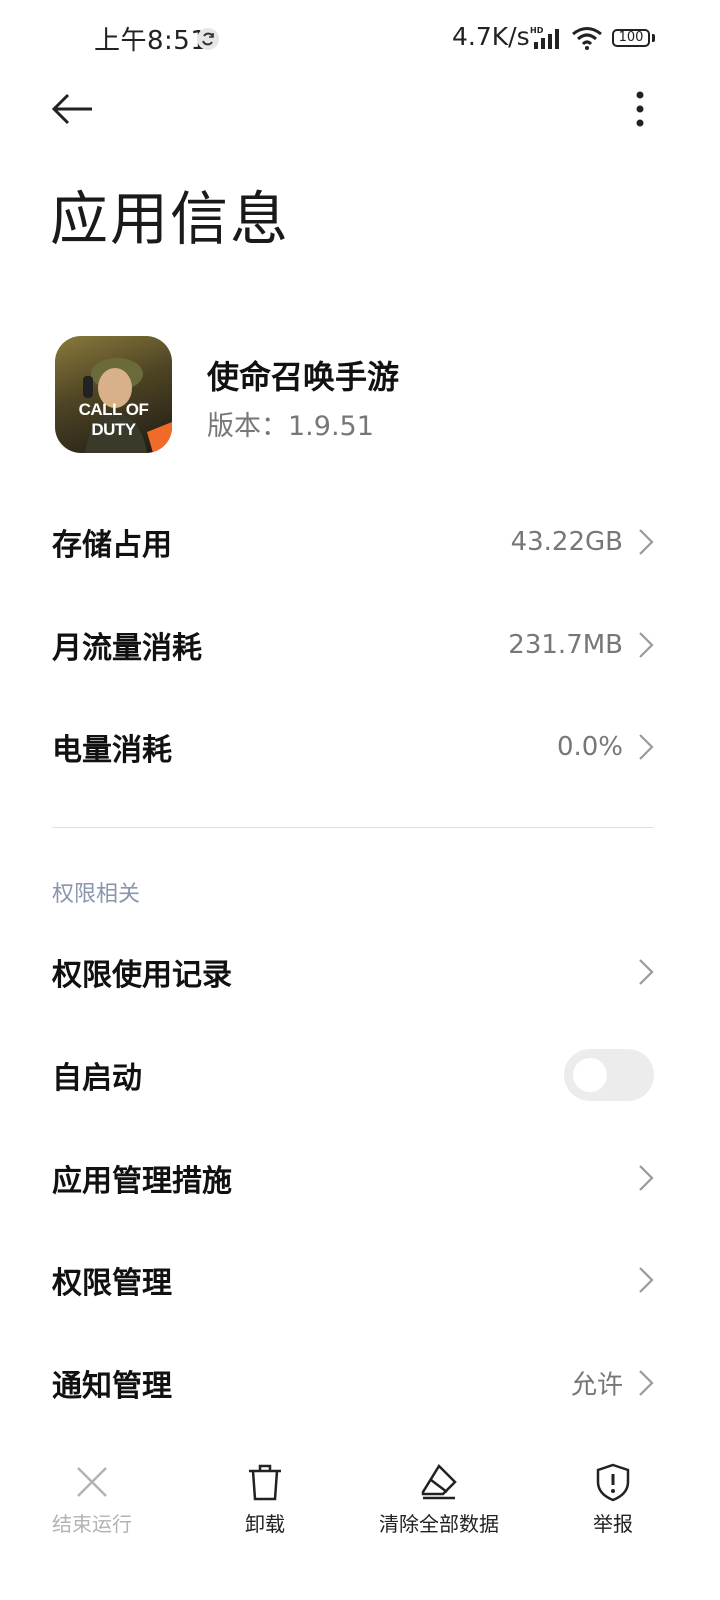 The width and height of the screenshot is (720, 1600). I want to click on shield-alert-icon, so click(613, 1482).